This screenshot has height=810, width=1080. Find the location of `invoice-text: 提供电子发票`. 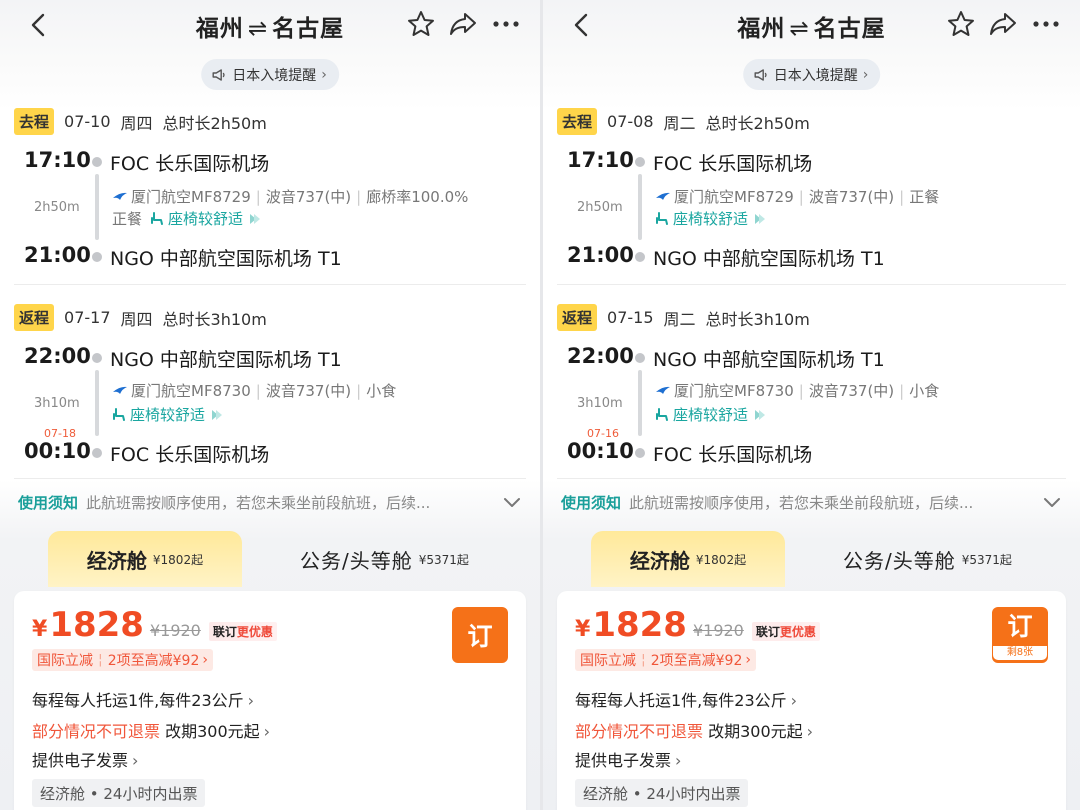

invoice-text: 提供电子发票 is located at coordinates (623, 760).